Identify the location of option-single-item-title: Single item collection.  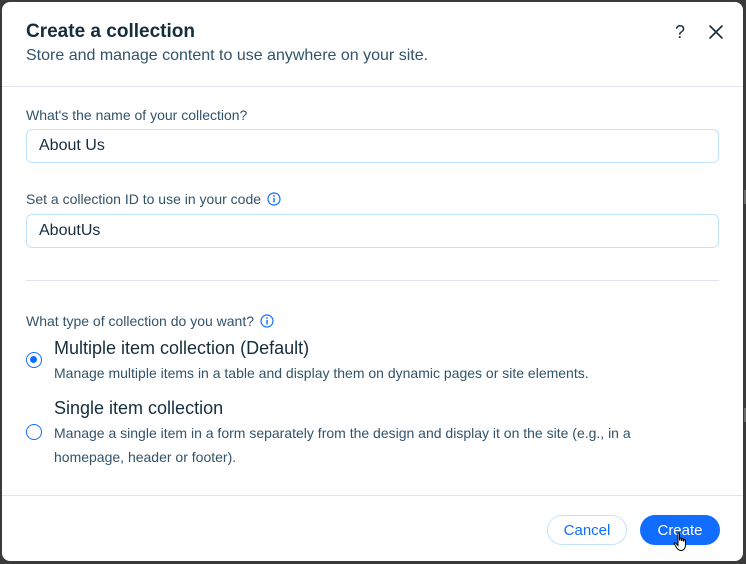
(138, 408).